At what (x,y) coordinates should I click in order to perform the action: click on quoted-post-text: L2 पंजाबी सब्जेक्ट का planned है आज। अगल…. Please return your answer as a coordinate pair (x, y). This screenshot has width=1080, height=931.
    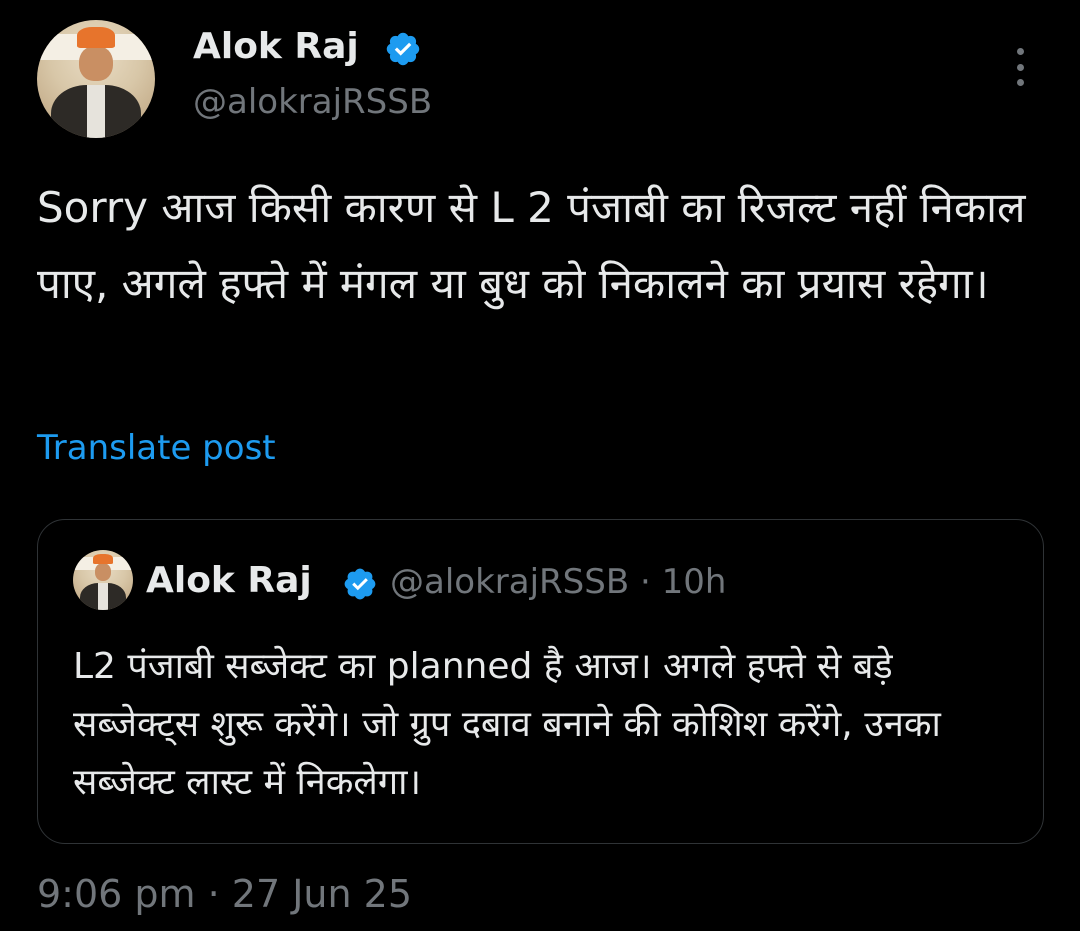
    Looking at the image, I should click on (507, 724).